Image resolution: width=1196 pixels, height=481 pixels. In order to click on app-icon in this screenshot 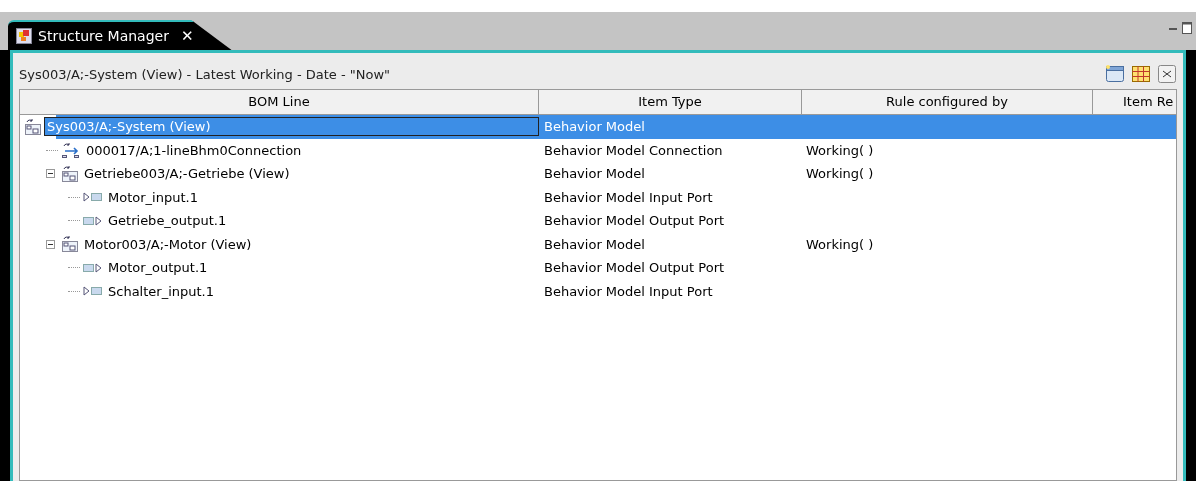, I will do `click(24, 36)`.